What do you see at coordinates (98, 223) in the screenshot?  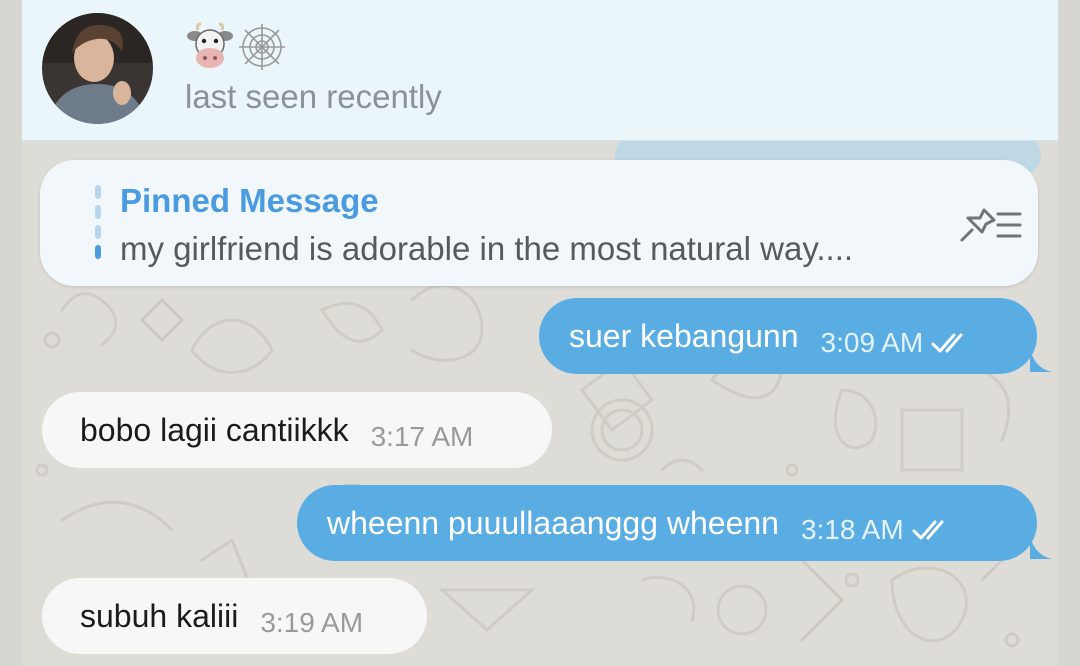 I see `pinned-position-indicator` at bounding box center [98, 223].